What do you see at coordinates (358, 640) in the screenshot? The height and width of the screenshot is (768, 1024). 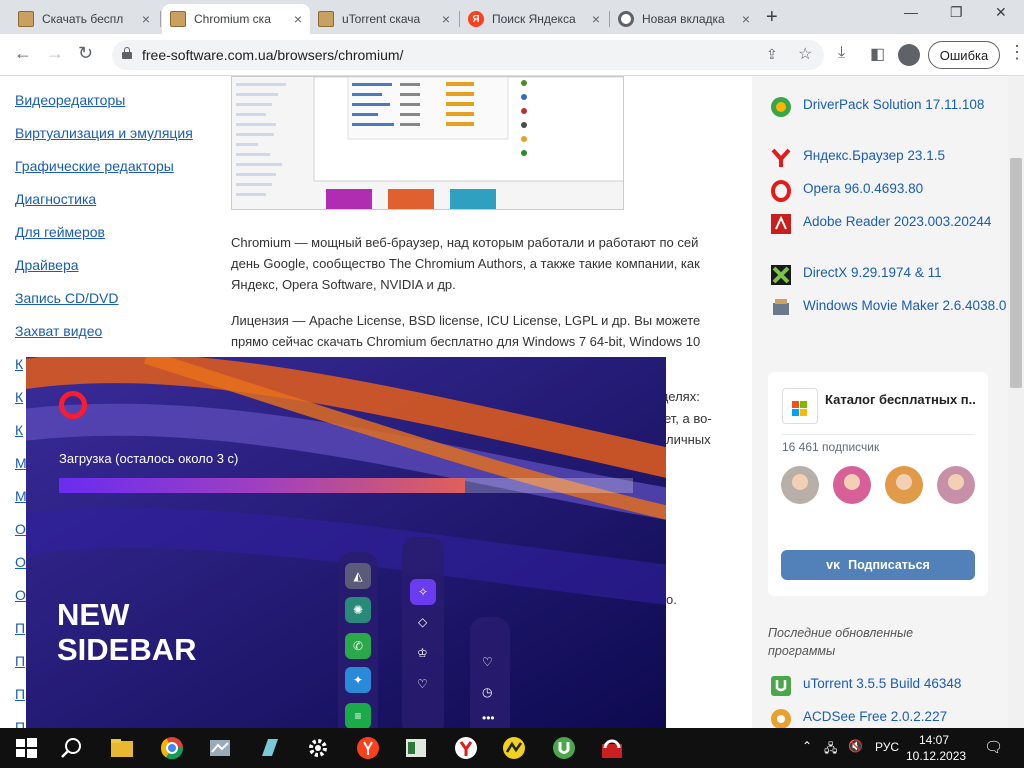 I see `promo-sidebar-panel: ◭ ✺ ✆ ✦ ≡` at bounding box center [358, 640].